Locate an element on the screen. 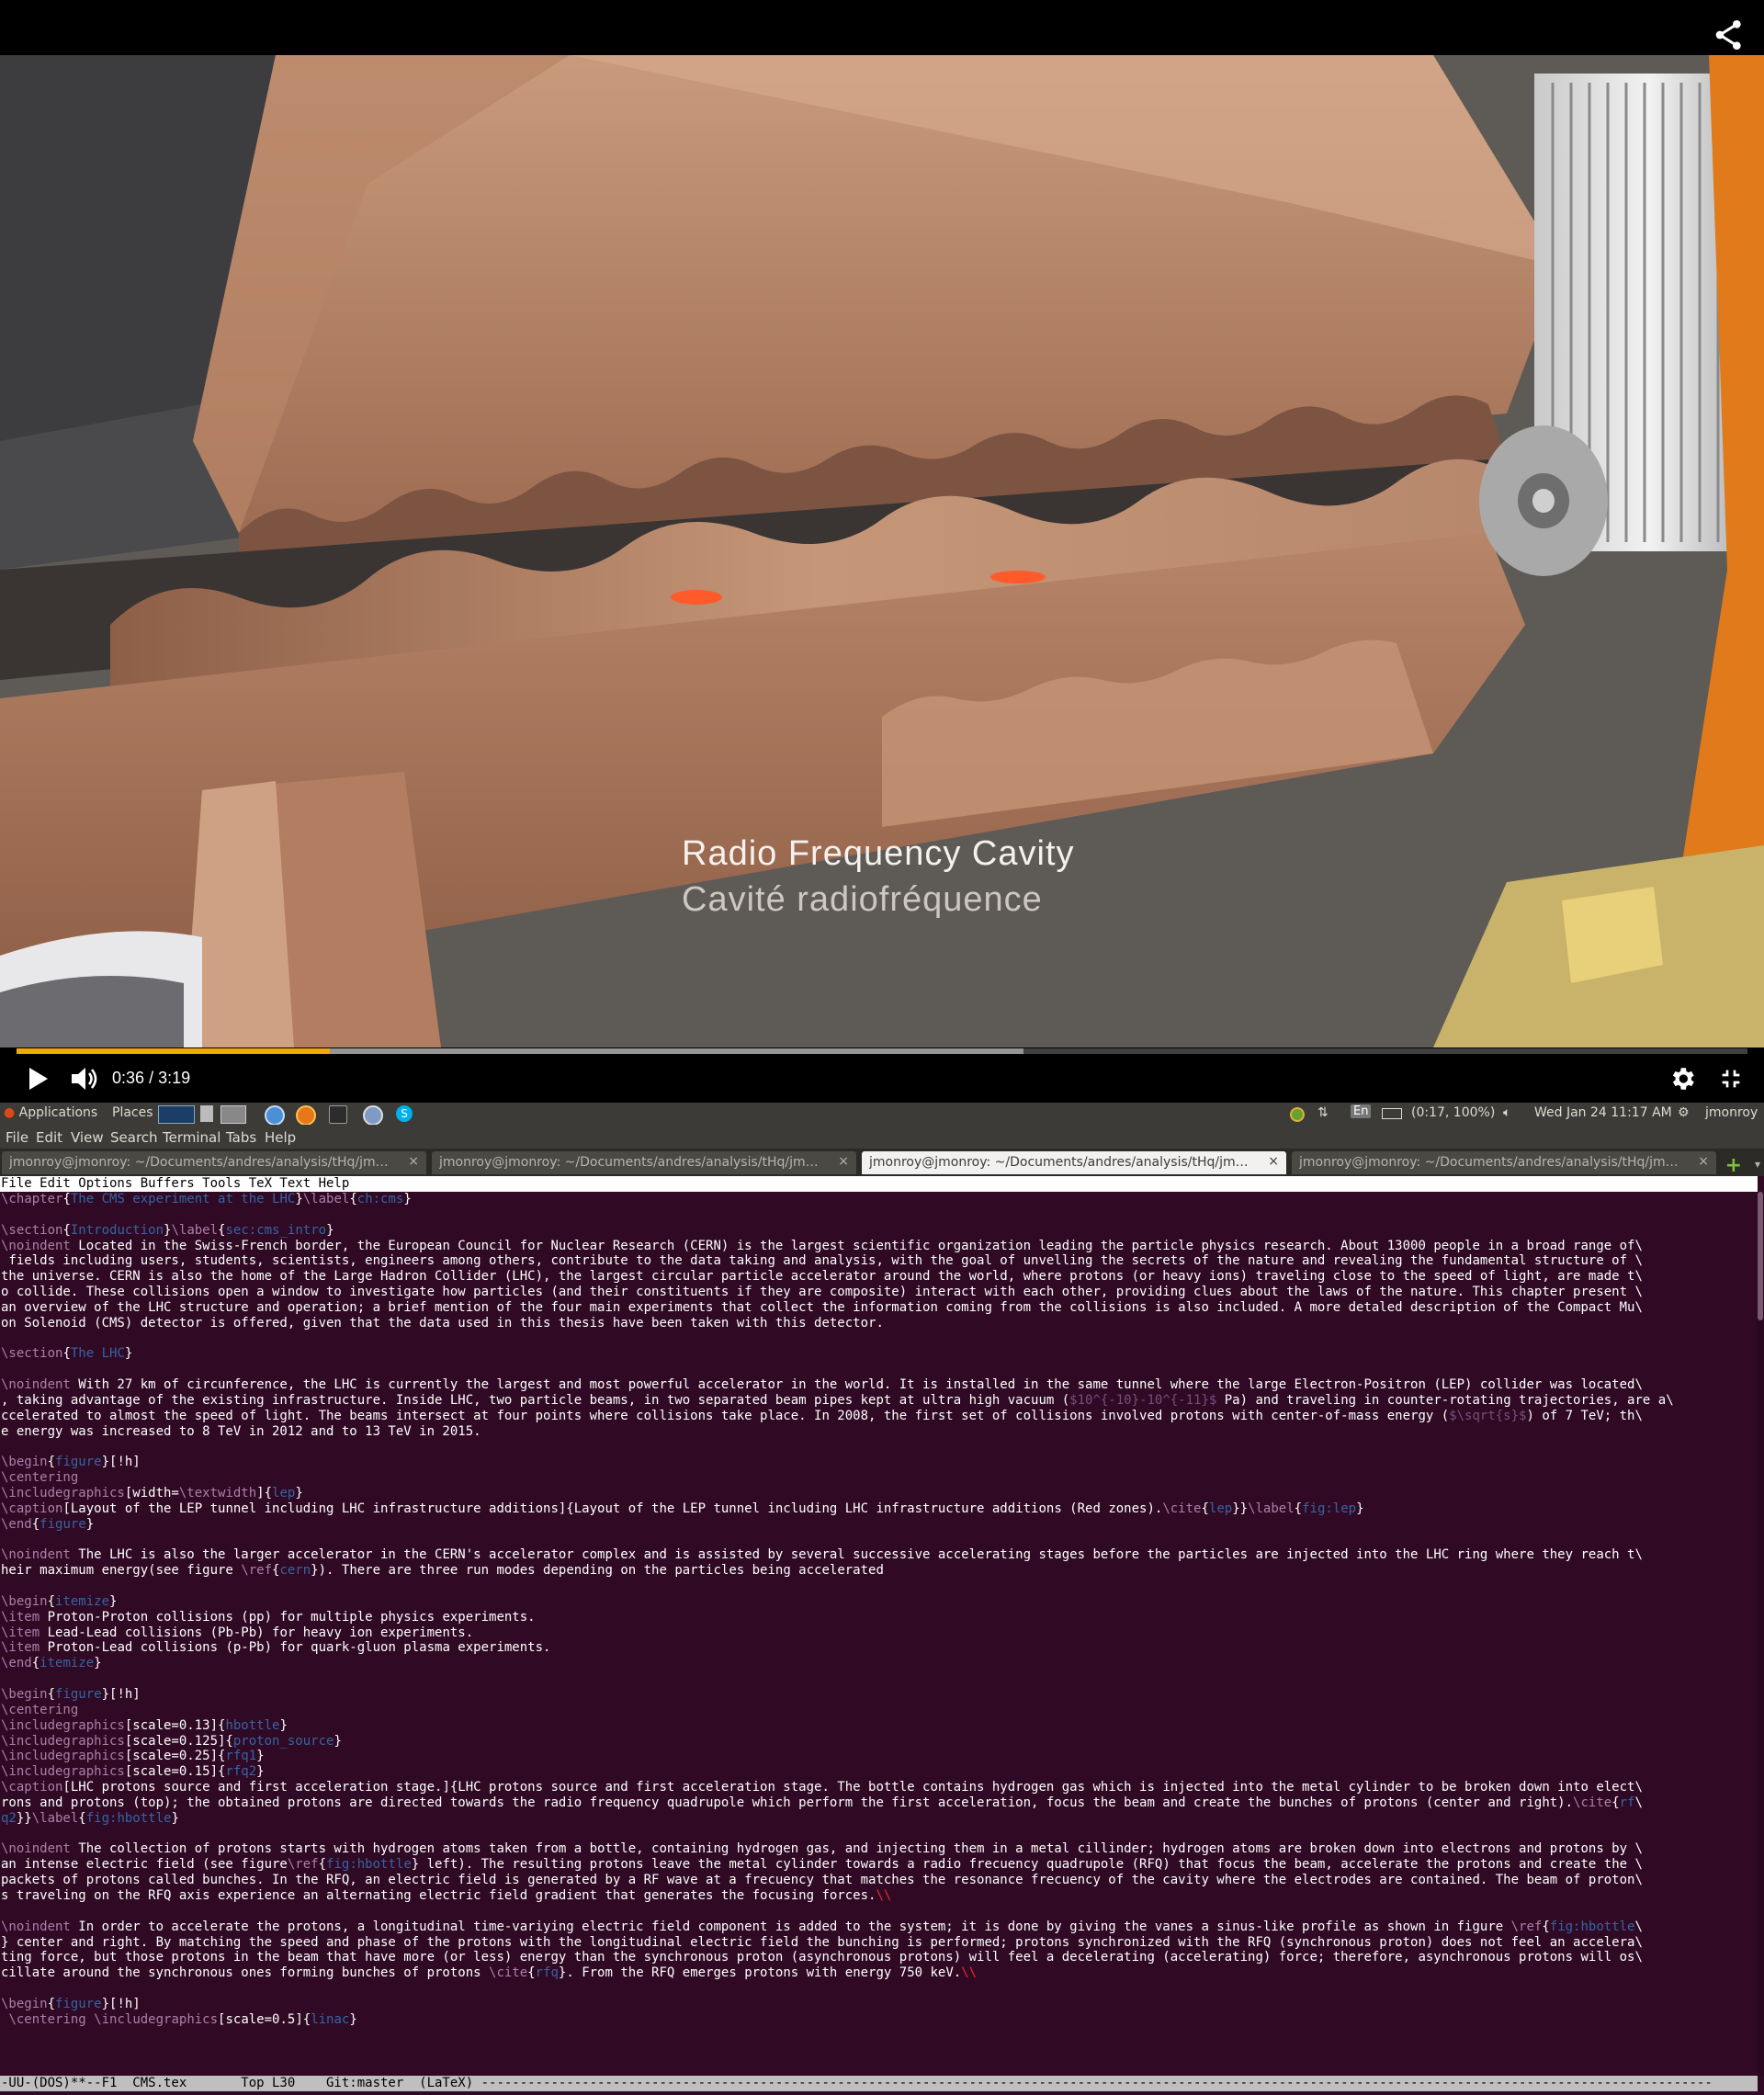 The image size is (1764, 2095). volume-icon is located at coordinates (84, 1079).